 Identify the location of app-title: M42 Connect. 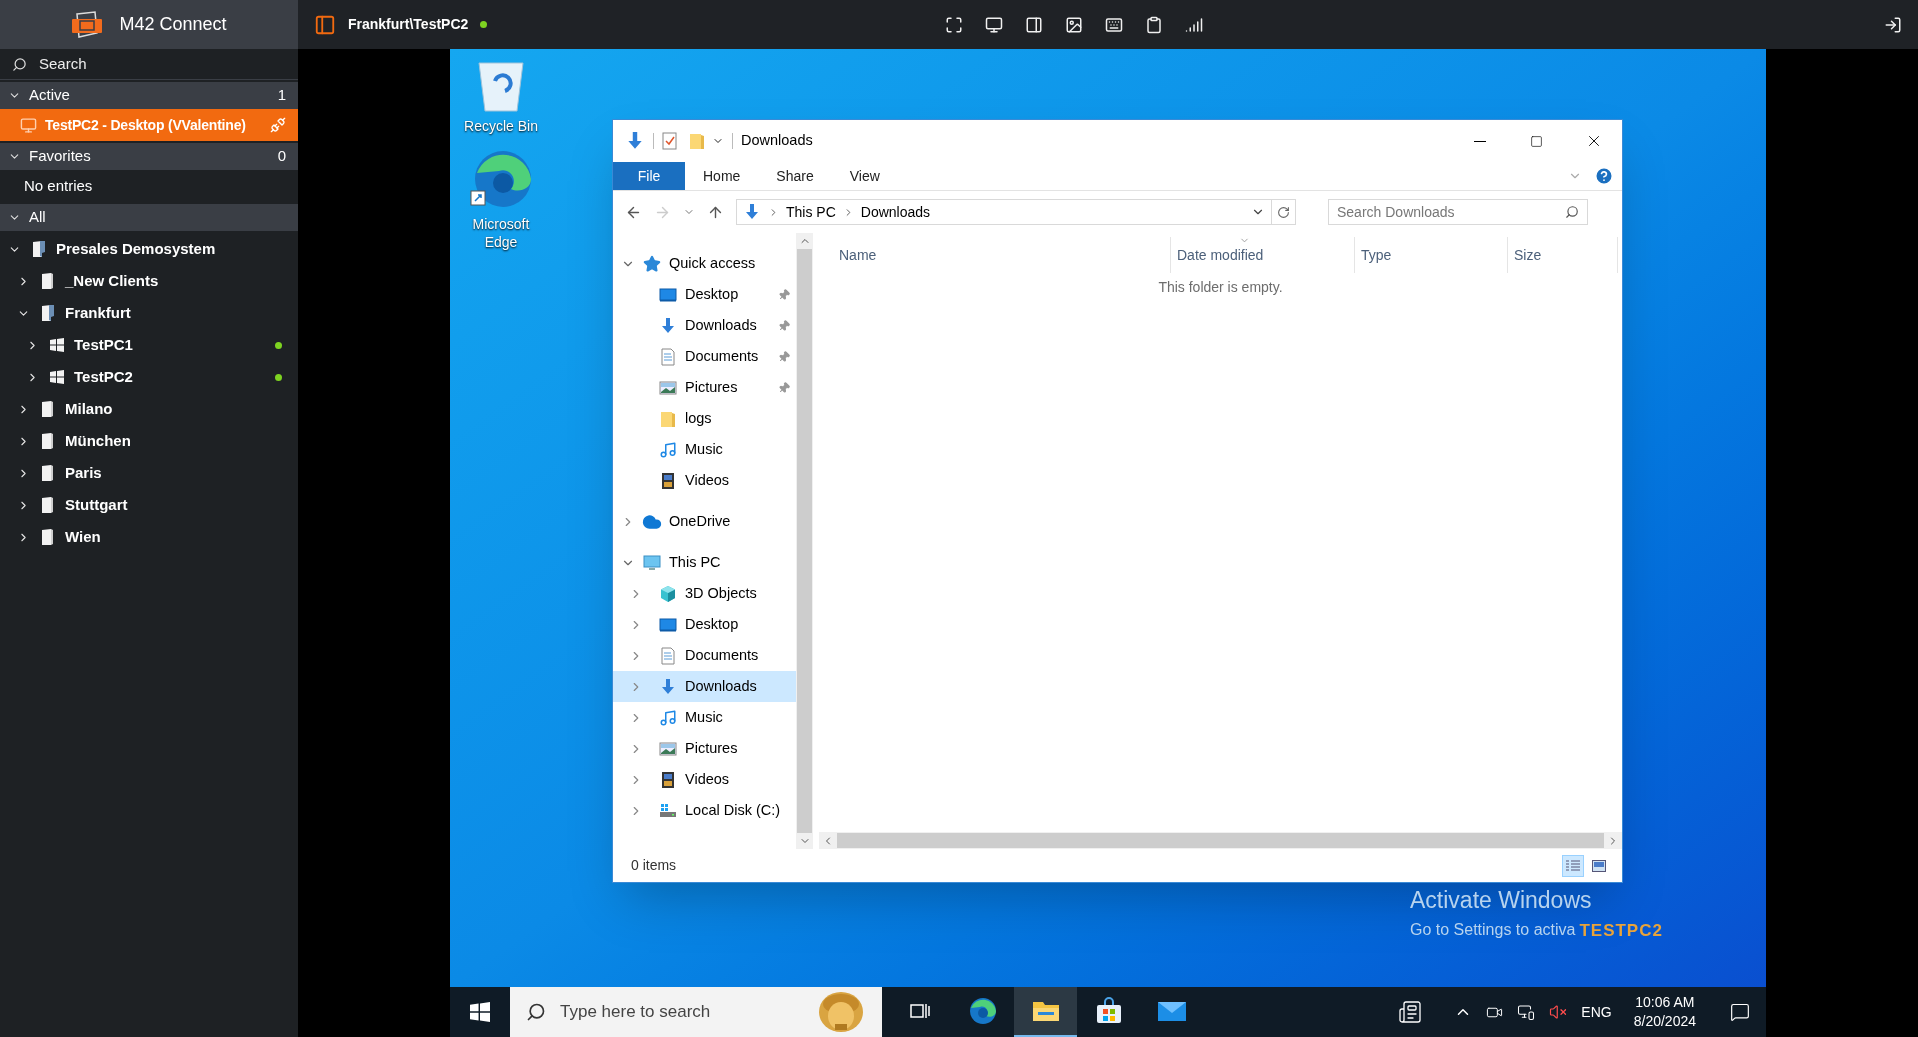
(173, 24).